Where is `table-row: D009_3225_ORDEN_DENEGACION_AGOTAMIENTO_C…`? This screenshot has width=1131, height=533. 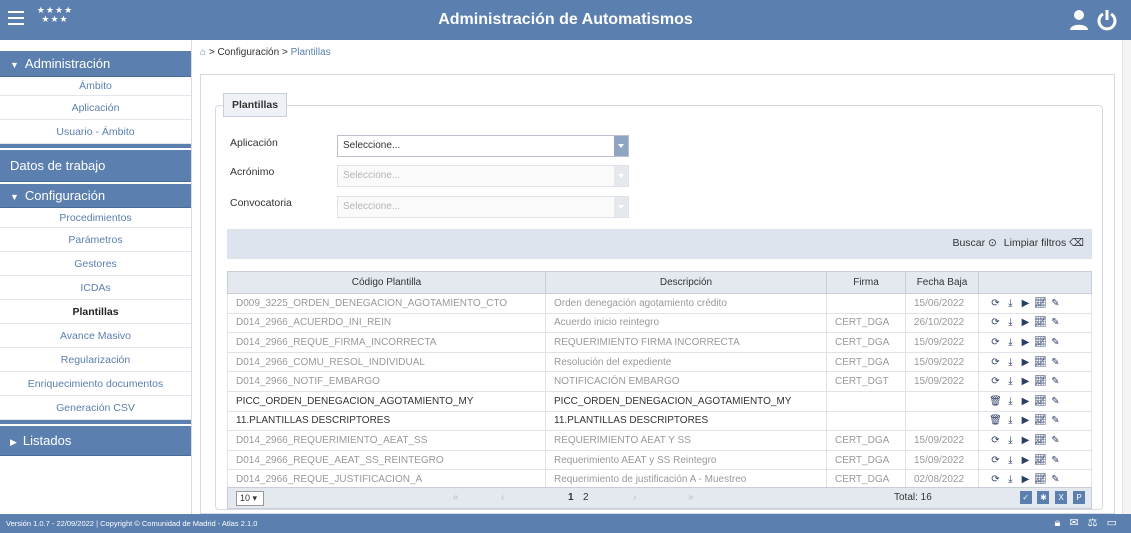 table-row: D009_3225_ORDEN_DENEGACION_AGOTAMIENTO_C… is located at coordinates (659, 303).